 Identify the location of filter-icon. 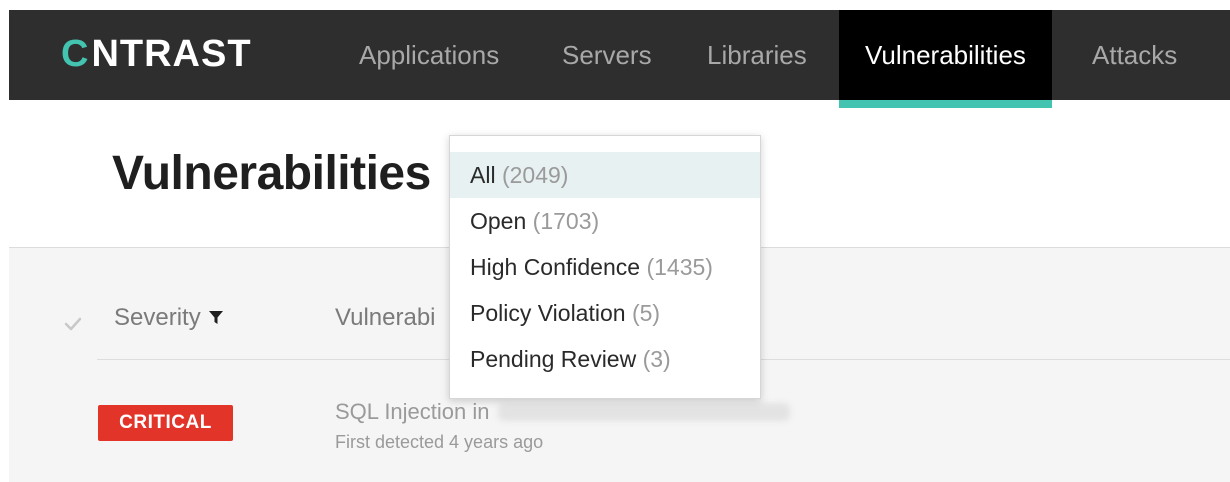
(215, 318).